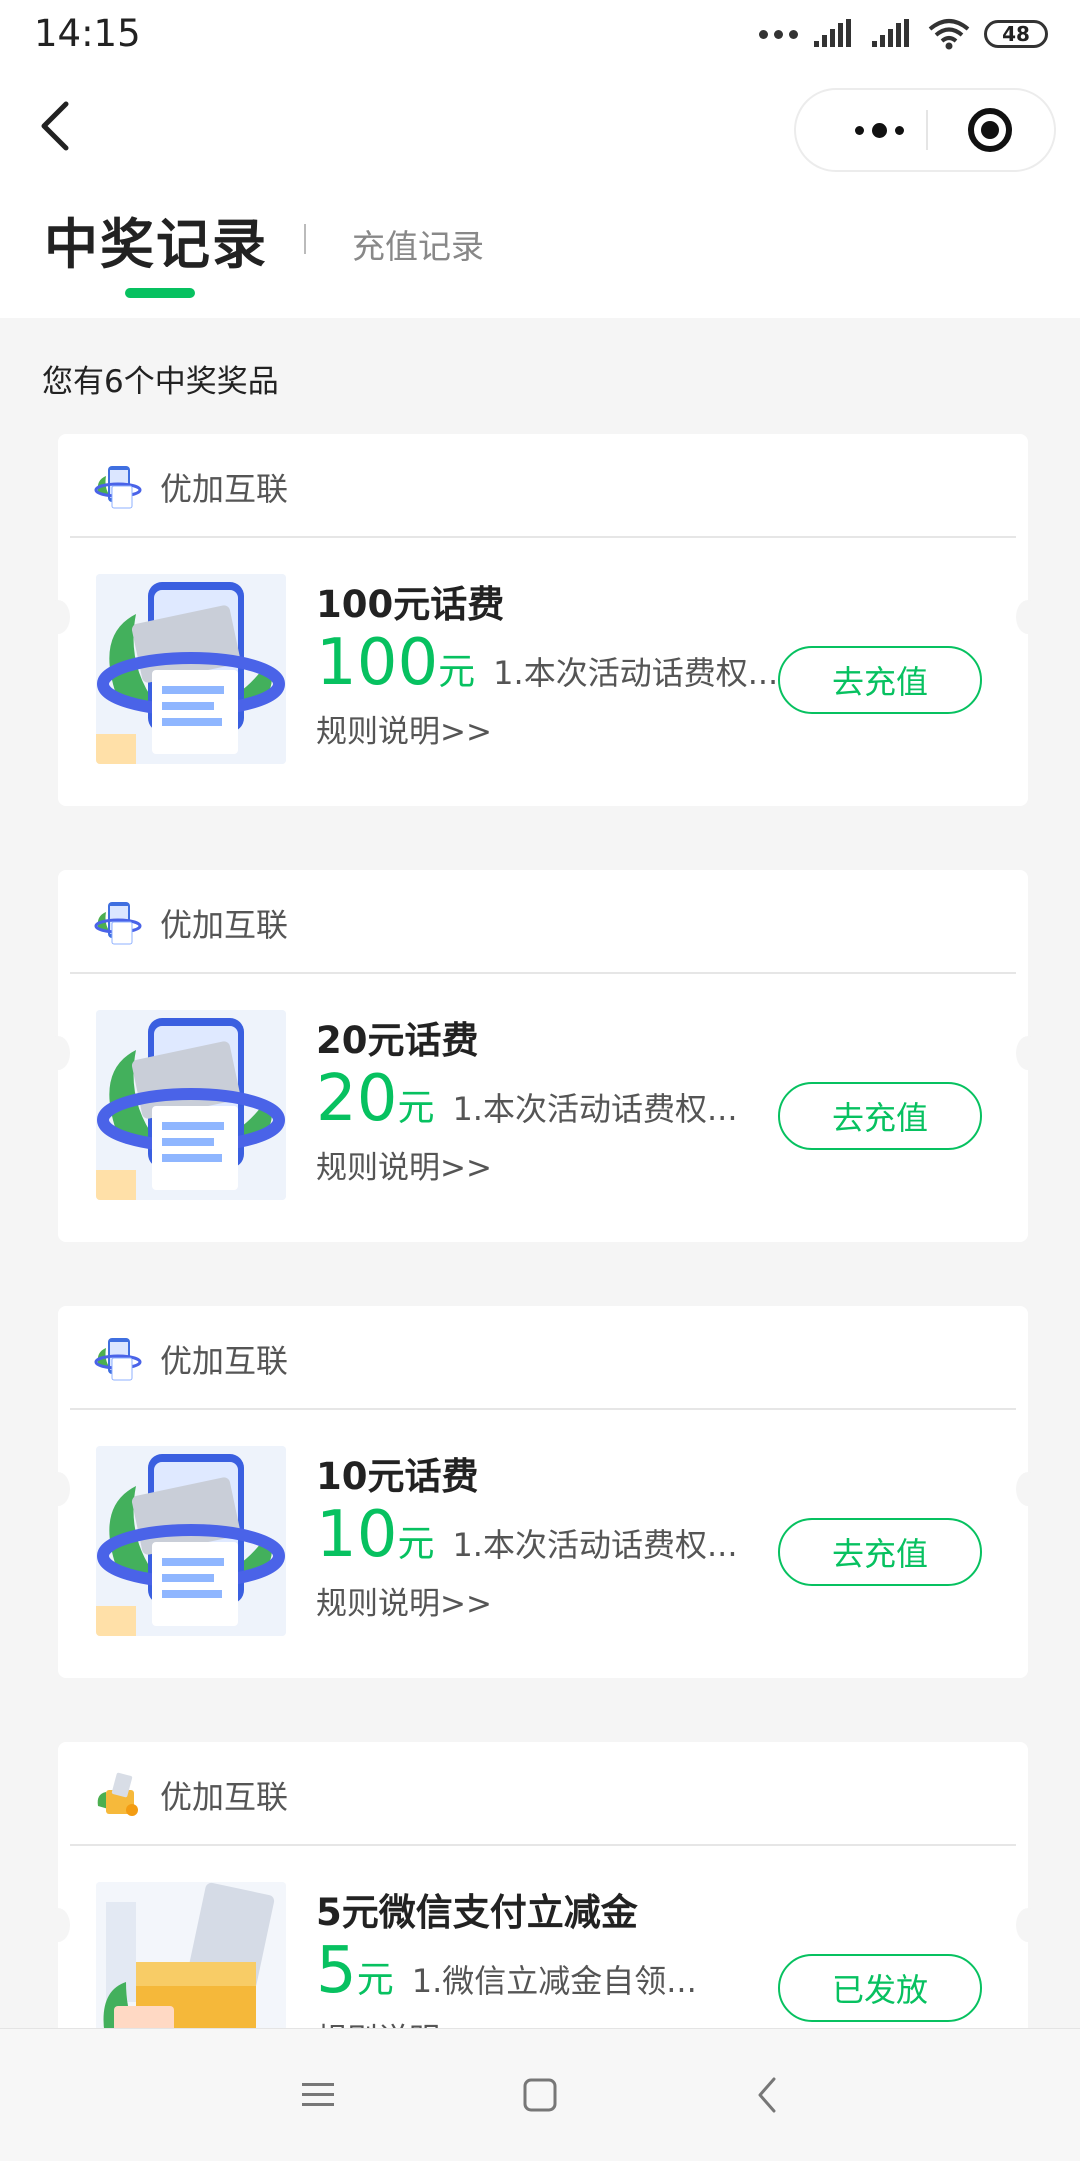 The height and width of the screenshot is (2161, 1080). I want to click on more-notifications-icon, so click(778, 34).